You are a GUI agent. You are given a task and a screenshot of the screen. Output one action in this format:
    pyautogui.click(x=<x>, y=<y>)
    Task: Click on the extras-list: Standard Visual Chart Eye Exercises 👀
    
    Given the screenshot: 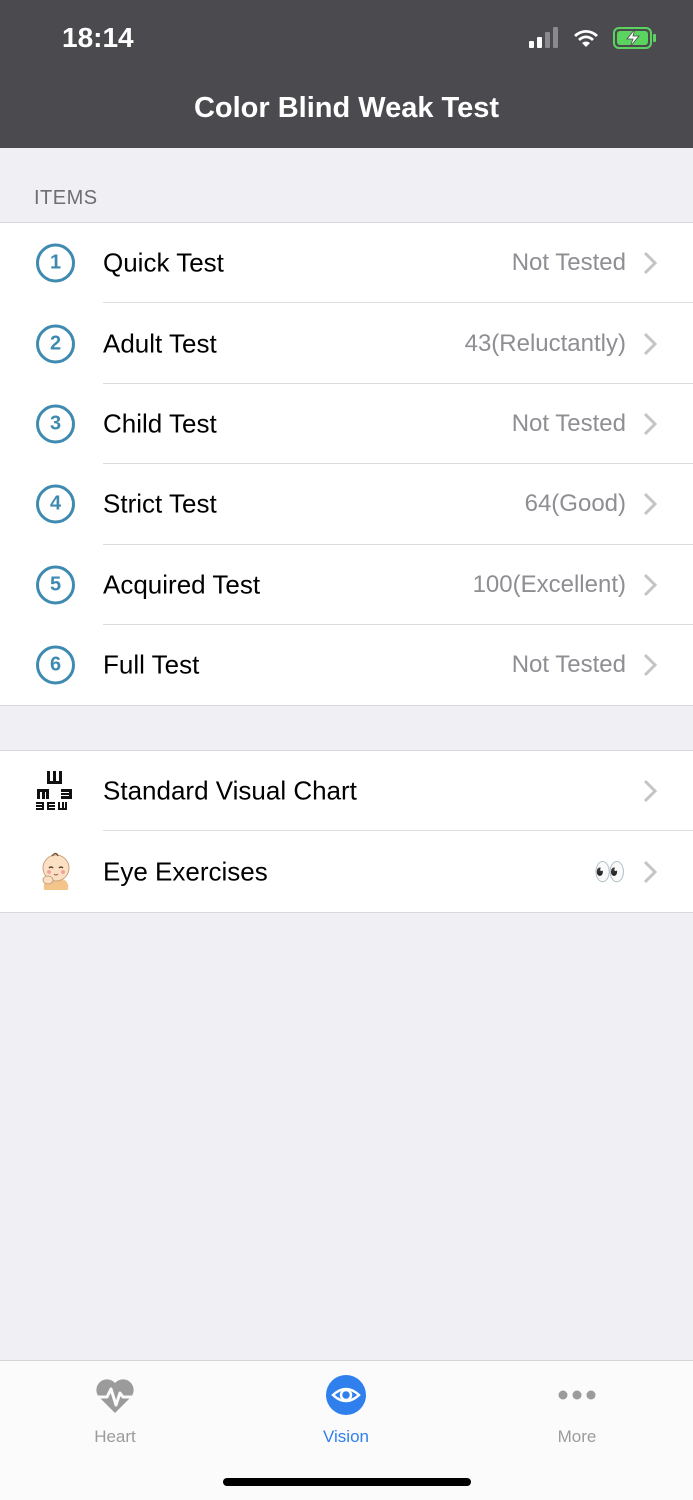 What is the action you would take?
    pyautogui.click(x=346, y=831)
    